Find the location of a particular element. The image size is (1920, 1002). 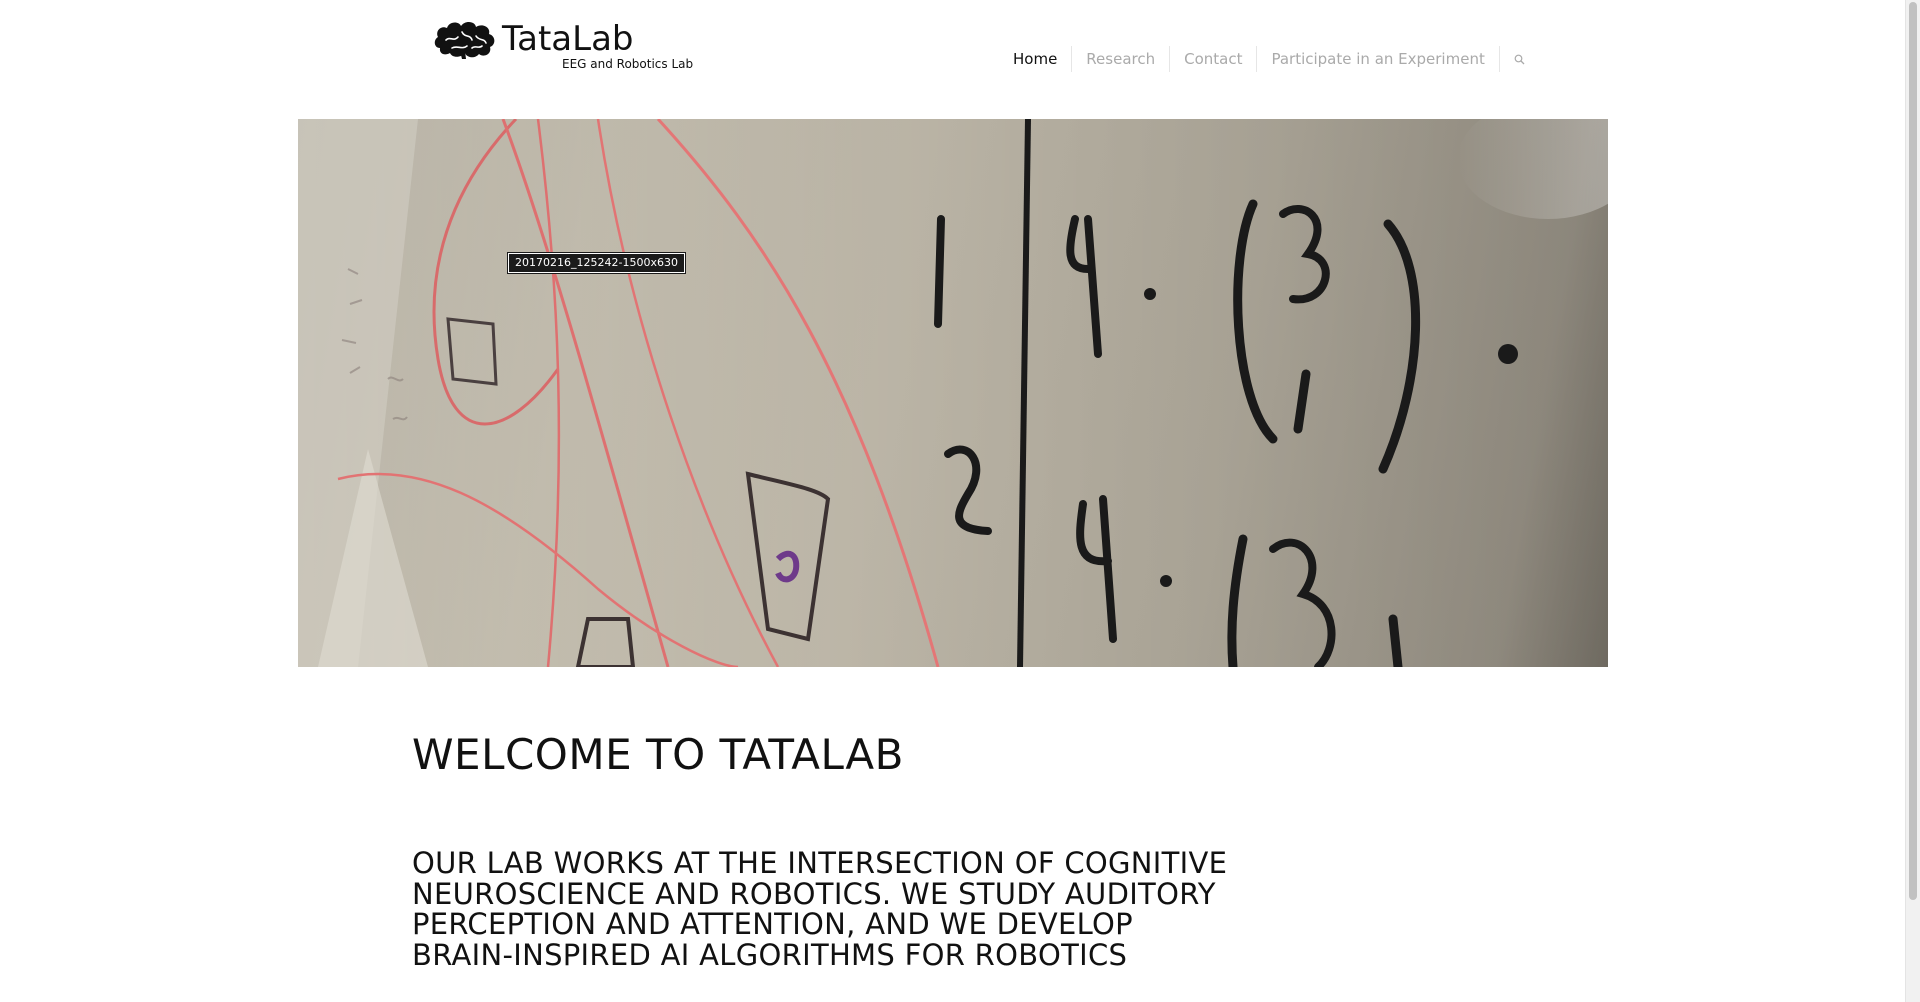

nav-item-contact: Contact is located at coordinates (1212, 59).